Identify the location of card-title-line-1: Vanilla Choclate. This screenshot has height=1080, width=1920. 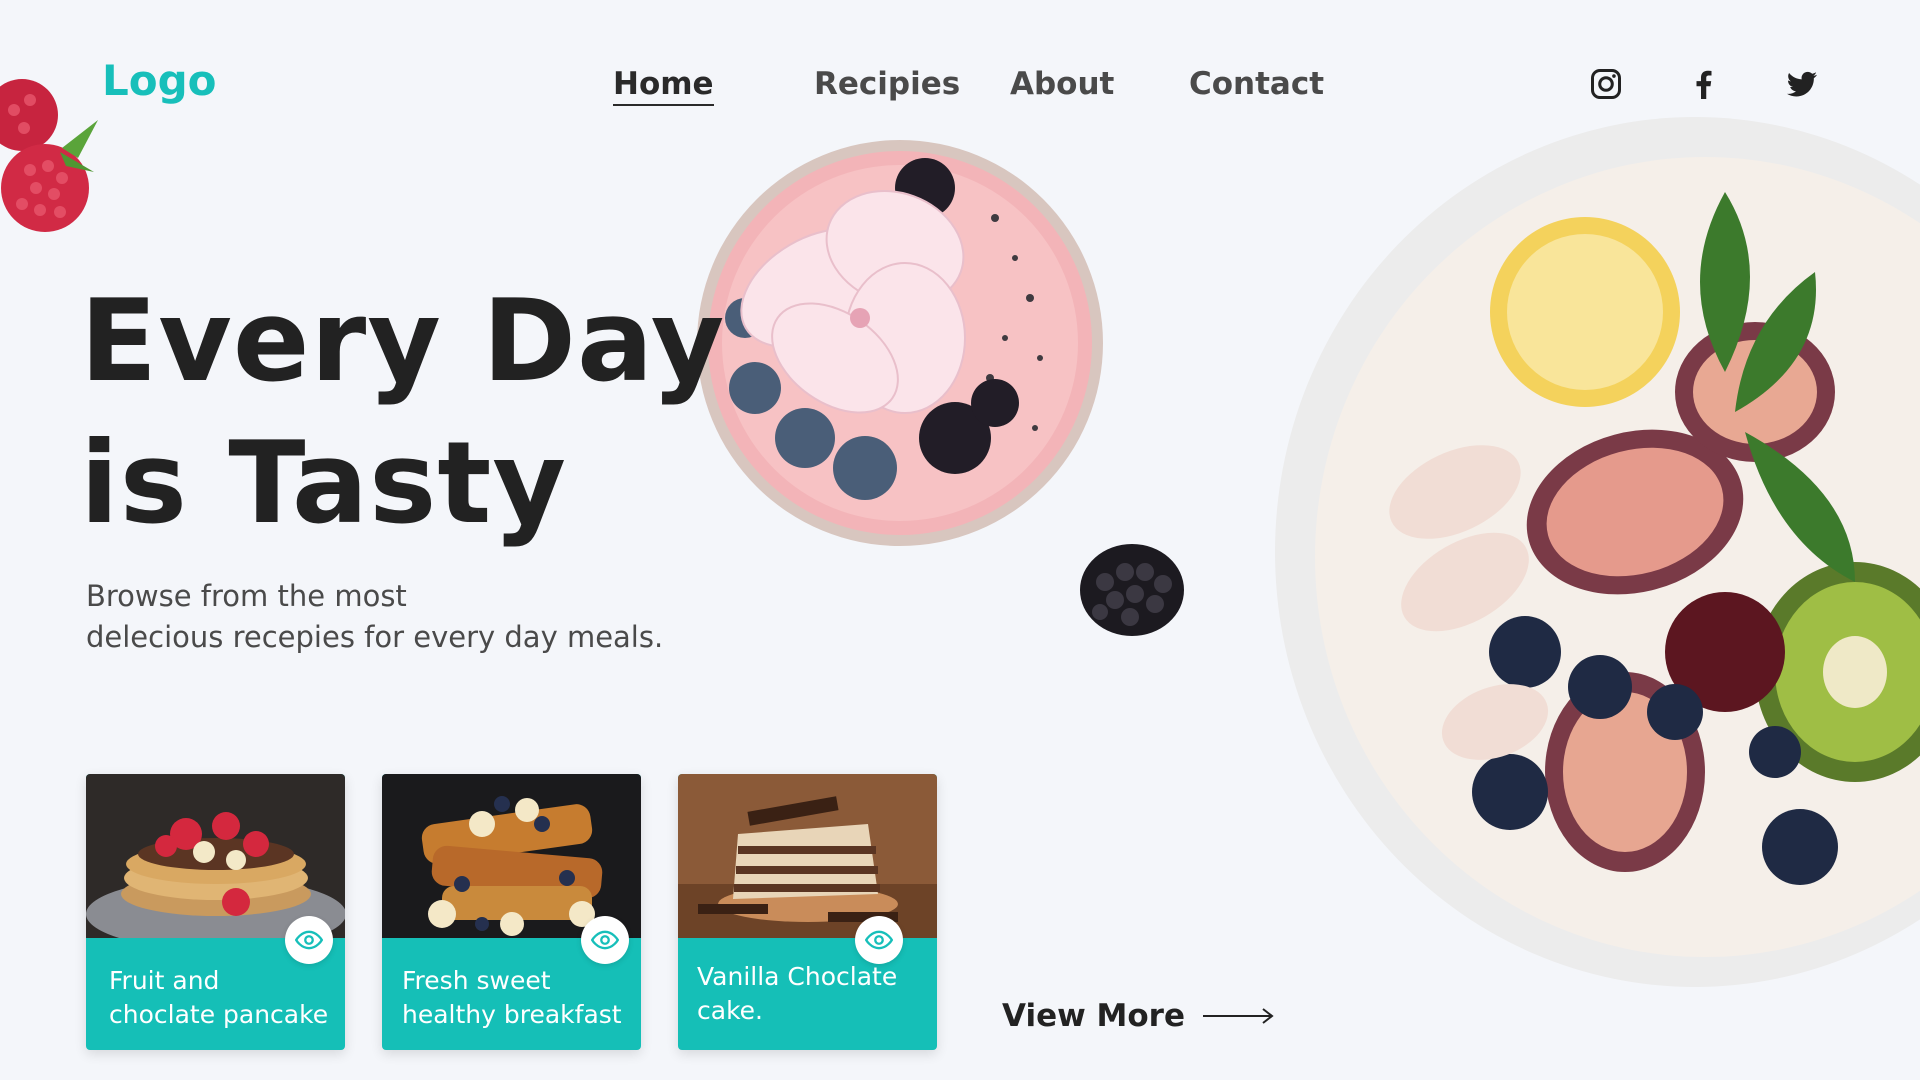
(797, 976).